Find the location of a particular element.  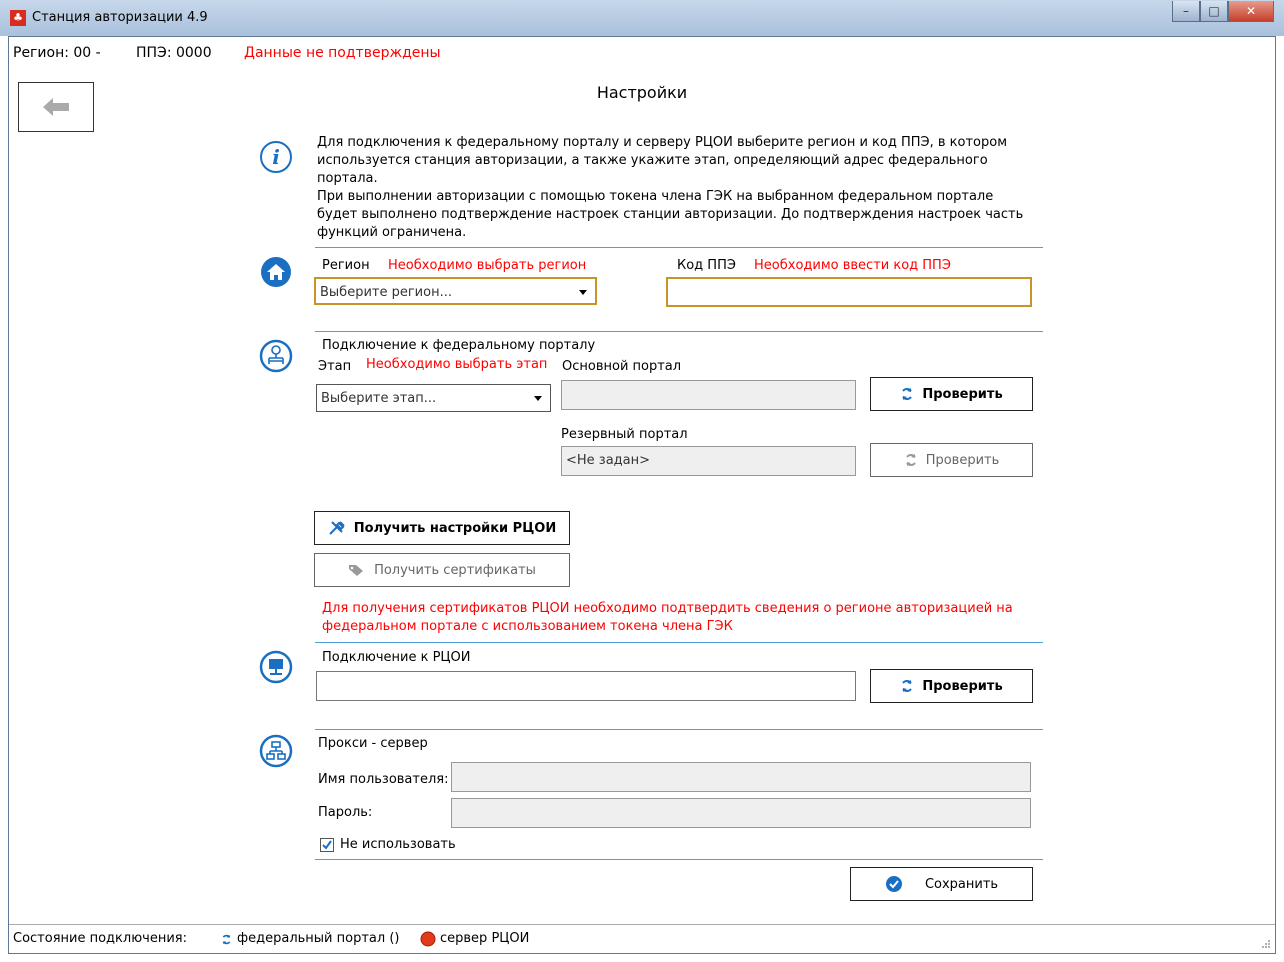

window-title: Станция авторизации 4.9 is located at coordinates (120, 17).